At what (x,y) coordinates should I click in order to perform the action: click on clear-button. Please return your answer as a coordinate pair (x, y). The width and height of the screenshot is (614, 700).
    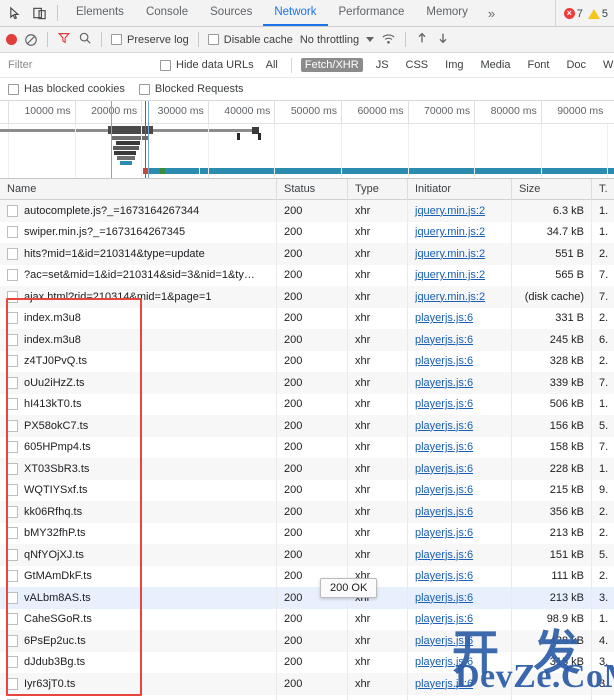
    Looking at the image, I should click on (31, 40).